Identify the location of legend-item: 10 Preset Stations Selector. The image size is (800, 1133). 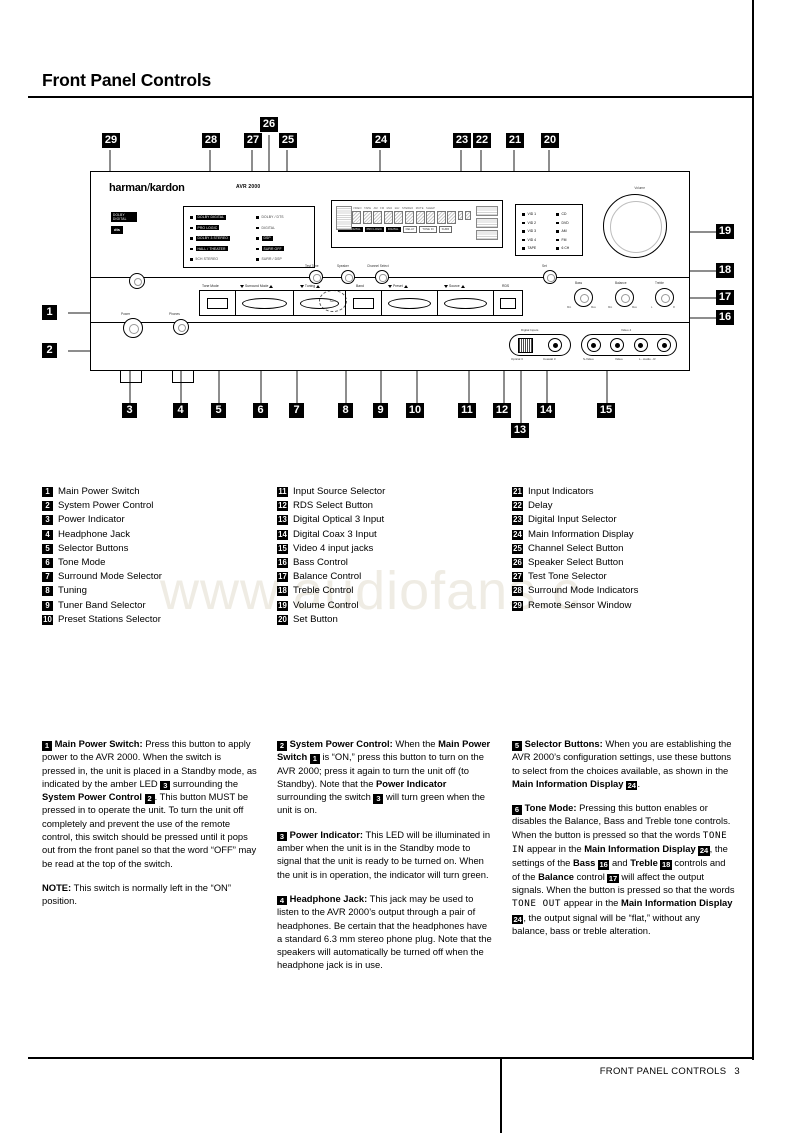
(101, 619).